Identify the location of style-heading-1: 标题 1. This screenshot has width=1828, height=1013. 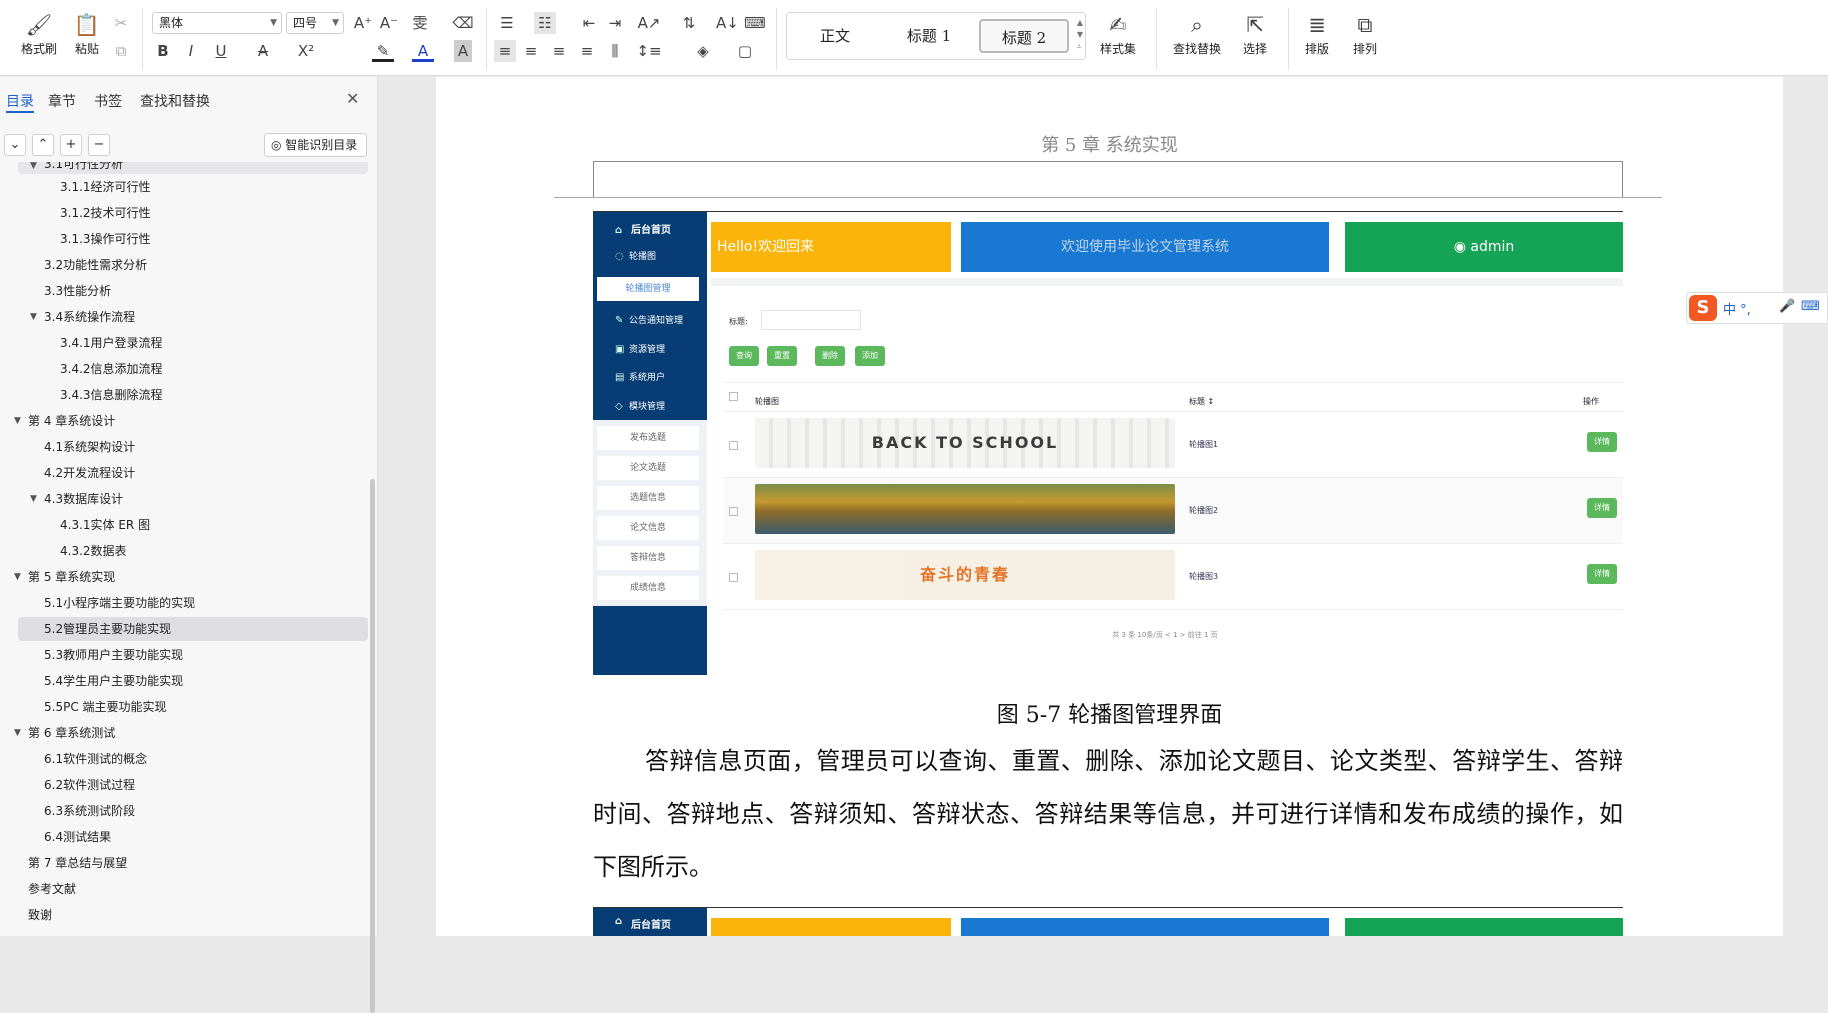
(929, 36).